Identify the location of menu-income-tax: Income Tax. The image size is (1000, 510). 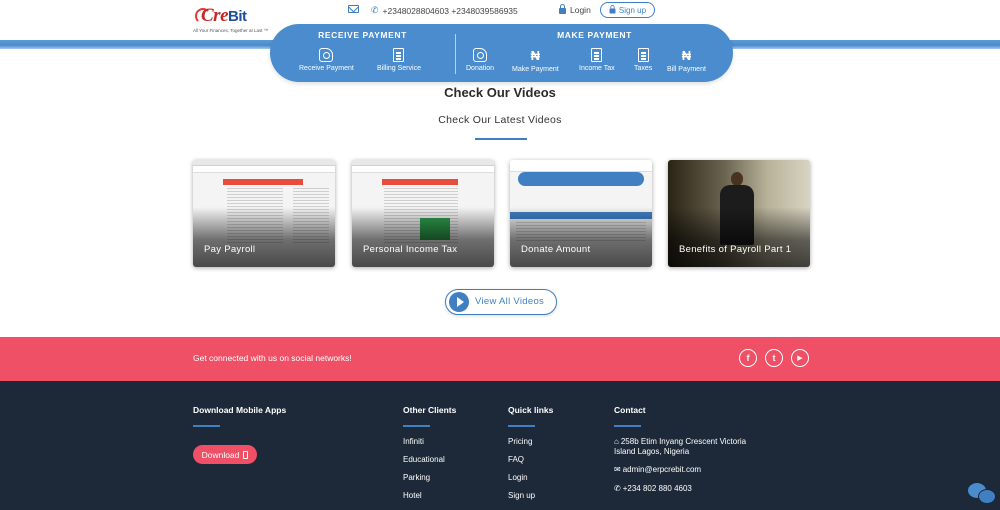
(597, 60).